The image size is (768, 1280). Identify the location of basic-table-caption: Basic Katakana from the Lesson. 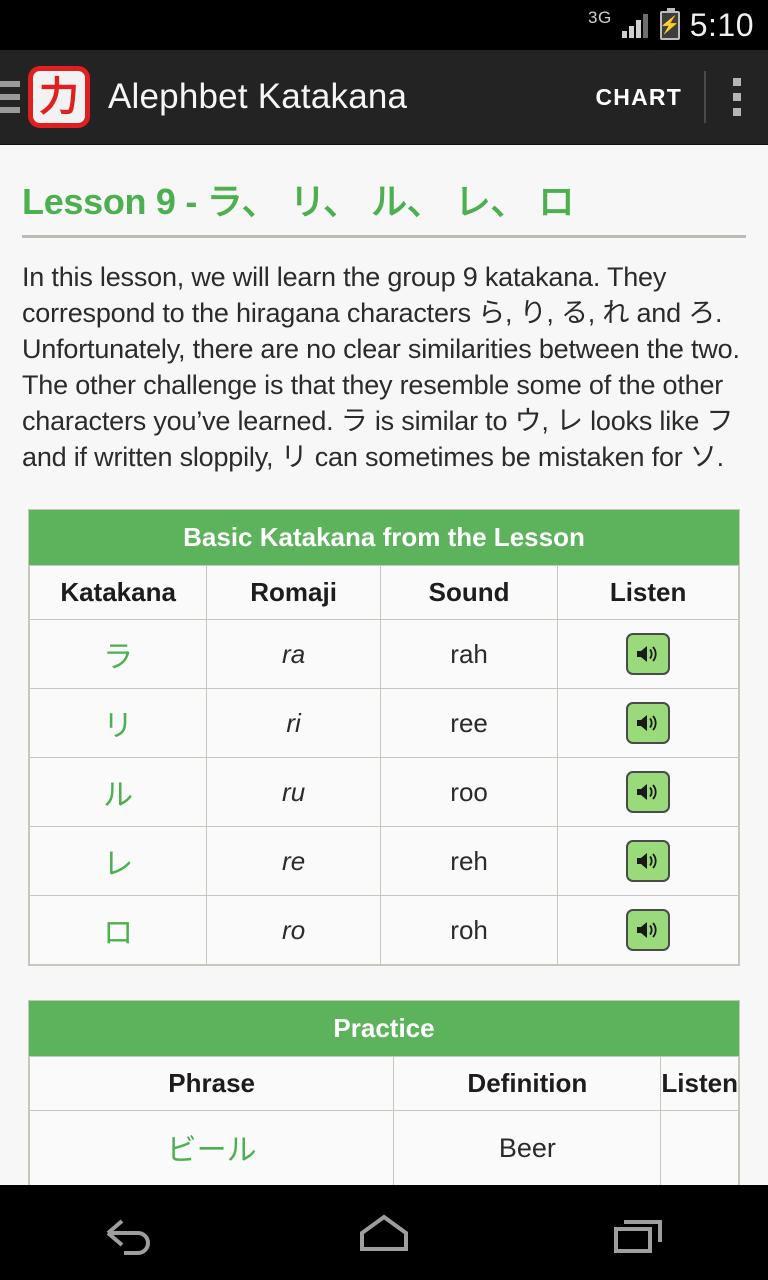
(384, 538).